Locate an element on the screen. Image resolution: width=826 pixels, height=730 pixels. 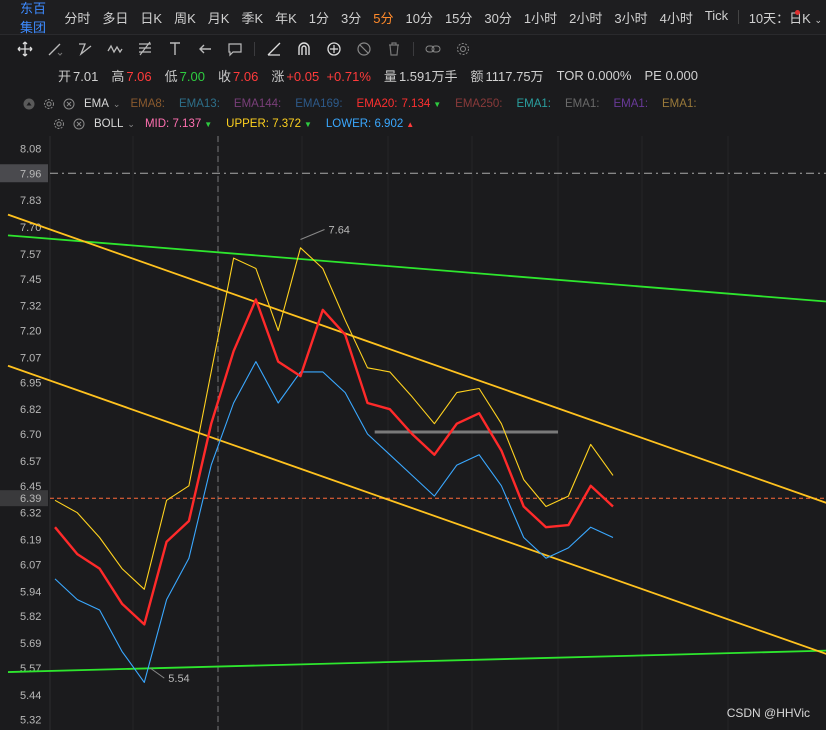
stock-symbol: 东百集团 is located at coordinates (29, 18).